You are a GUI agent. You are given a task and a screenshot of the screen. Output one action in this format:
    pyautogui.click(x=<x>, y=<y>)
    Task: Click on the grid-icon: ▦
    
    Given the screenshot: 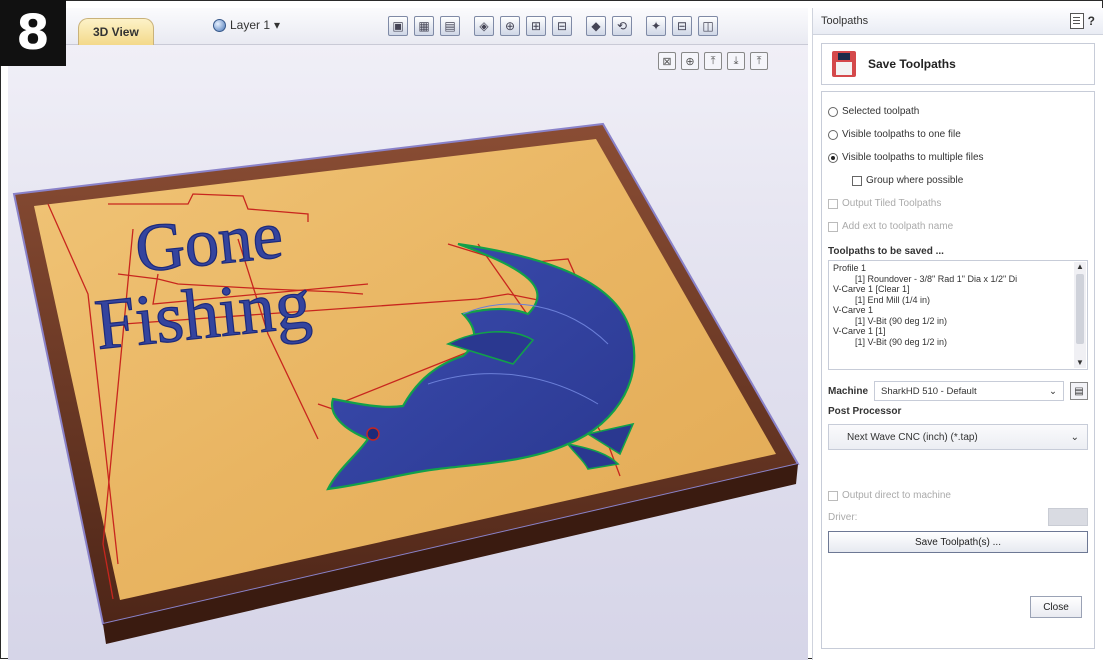 What is the action you would take?
    pyautogui.click(x=424, y=26)
    